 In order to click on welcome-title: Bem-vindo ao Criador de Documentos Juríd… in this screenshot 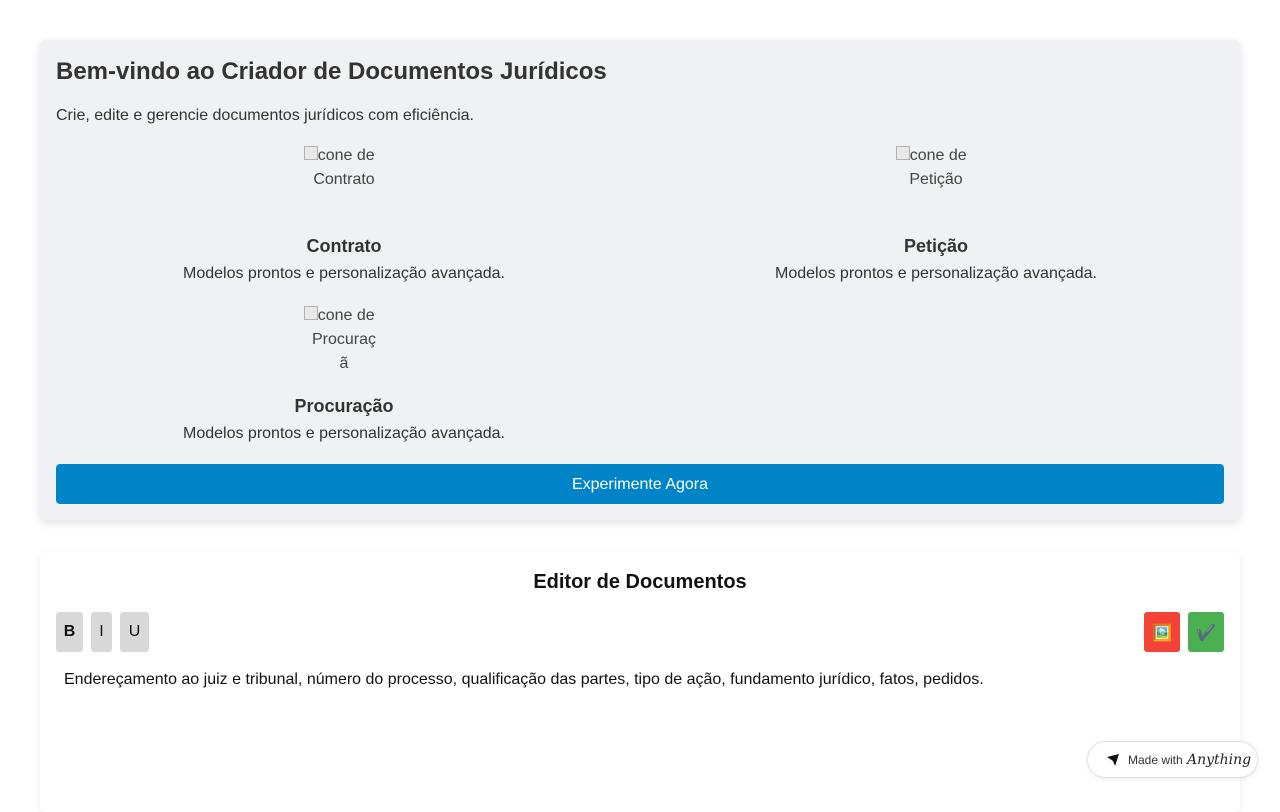, I will do `click(331, 71)`.